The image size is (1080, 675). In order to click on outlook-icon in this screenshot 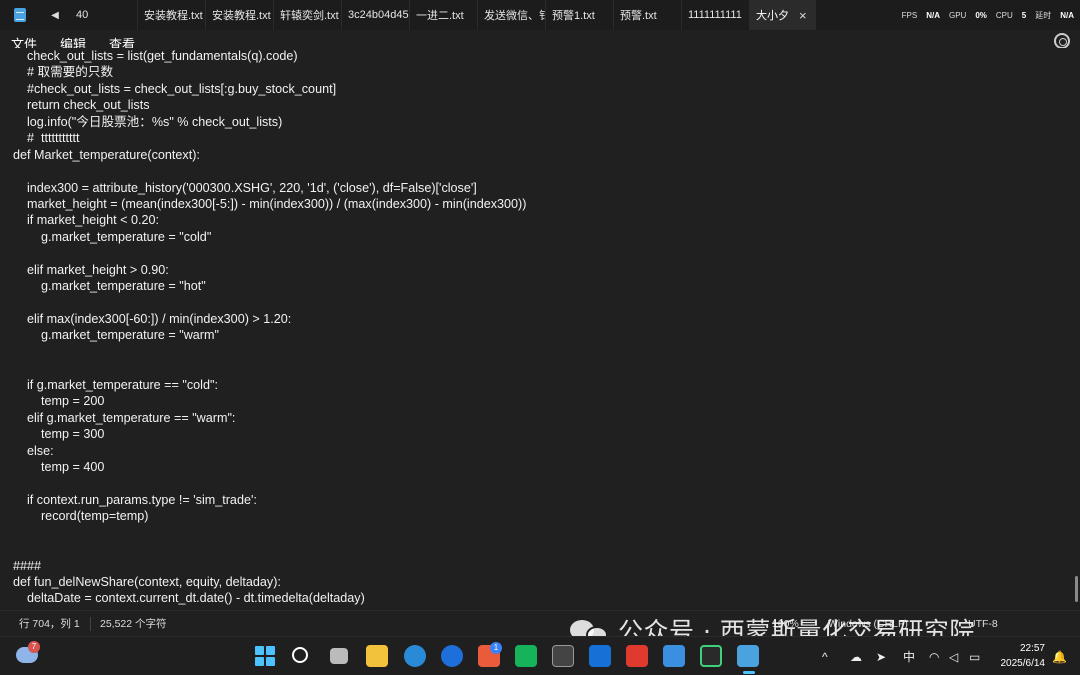, I will do `click(600, 656)`.